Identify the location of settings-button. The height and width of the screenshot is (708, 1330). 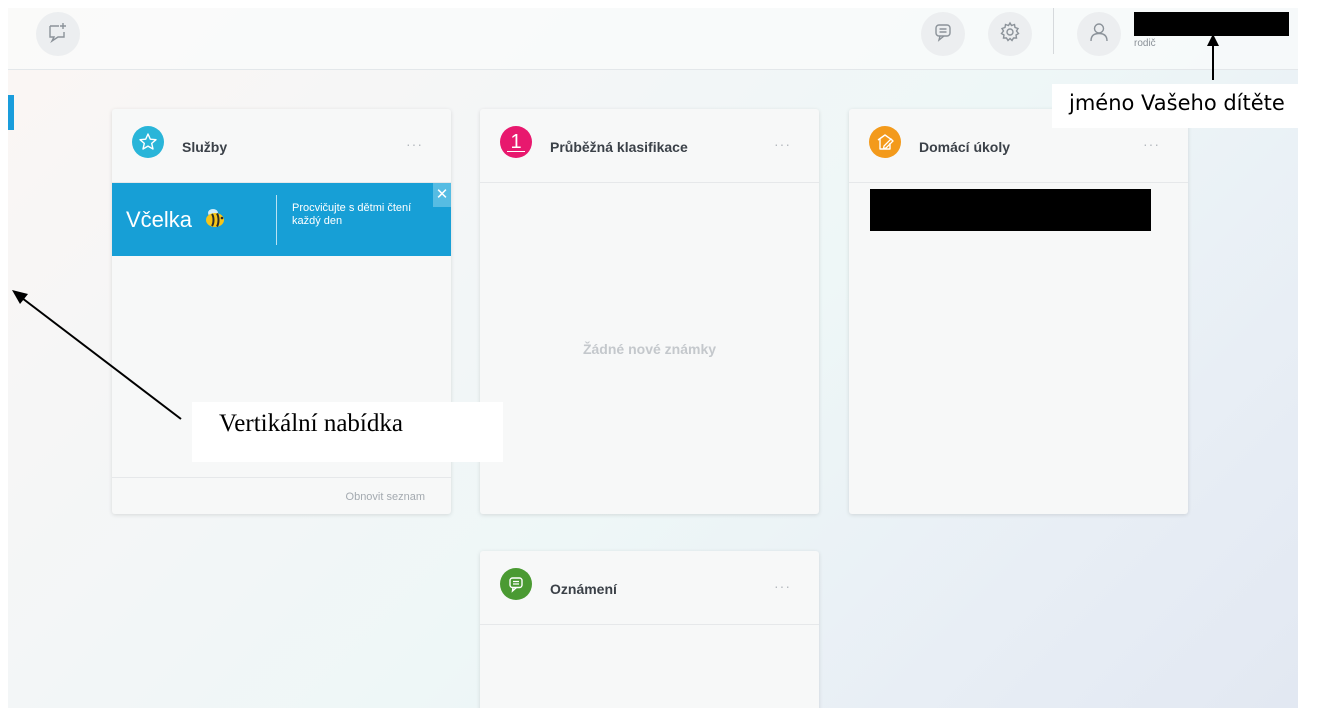
(1010, 34).